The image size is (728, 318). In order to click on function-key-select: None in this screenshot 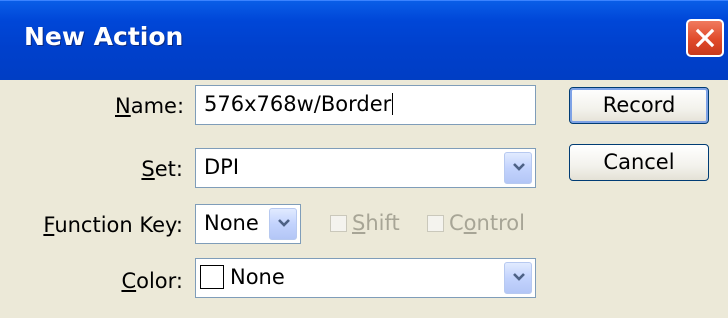, I will do `click(248, 224)`.